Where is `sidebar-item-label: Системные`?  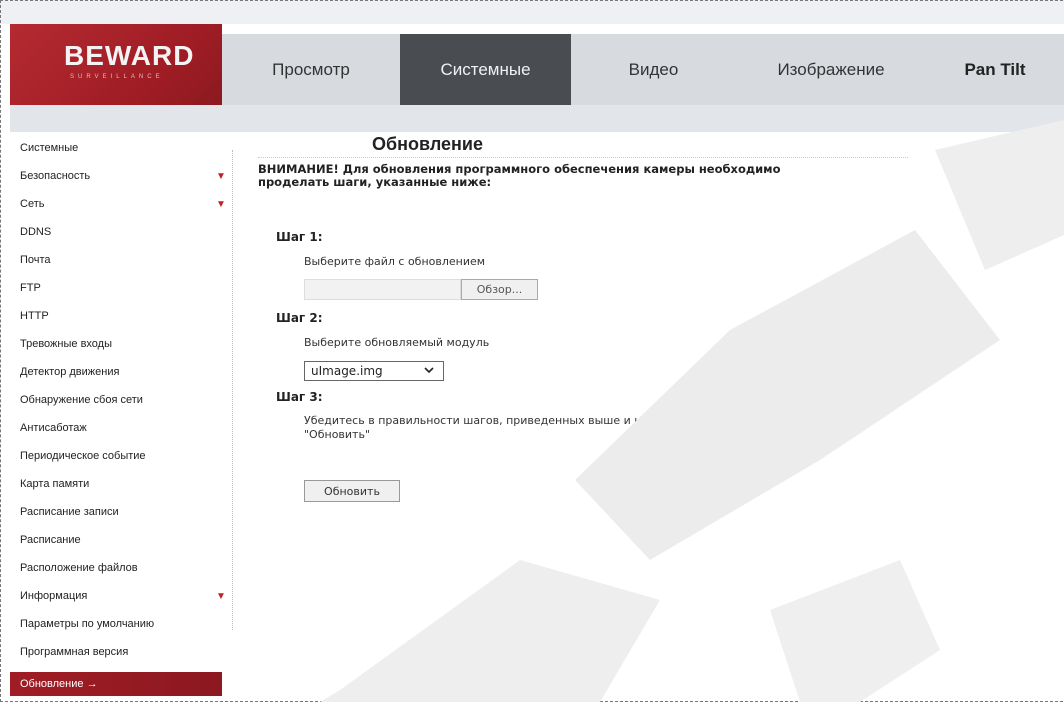 sidebar-item-label: Системные is located at coordinates (49, 148).